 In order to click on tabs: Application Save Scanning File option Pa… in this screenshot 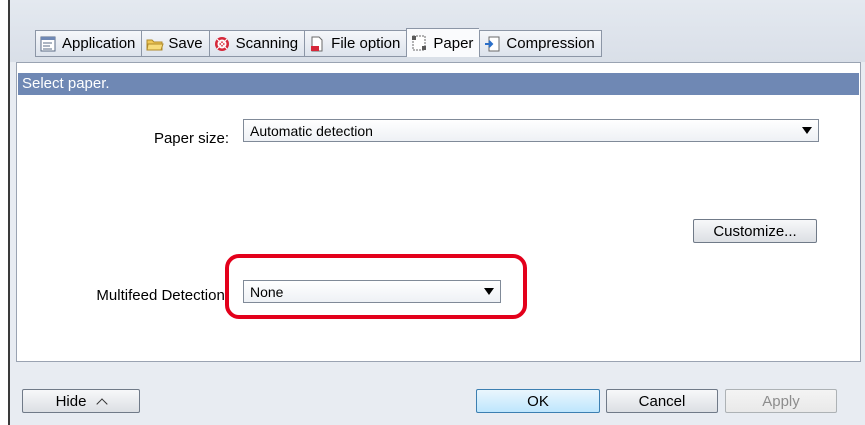, I will do `click(318, 43)`.